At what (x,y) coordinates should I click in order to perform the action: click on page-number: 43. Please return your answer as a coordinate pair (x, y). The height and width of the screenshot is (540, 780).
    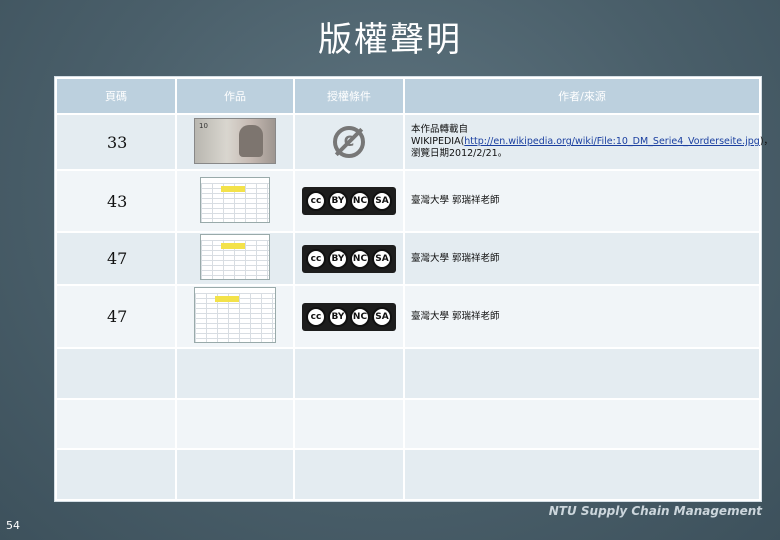
    Looking at the image, I should click on (116, 201).